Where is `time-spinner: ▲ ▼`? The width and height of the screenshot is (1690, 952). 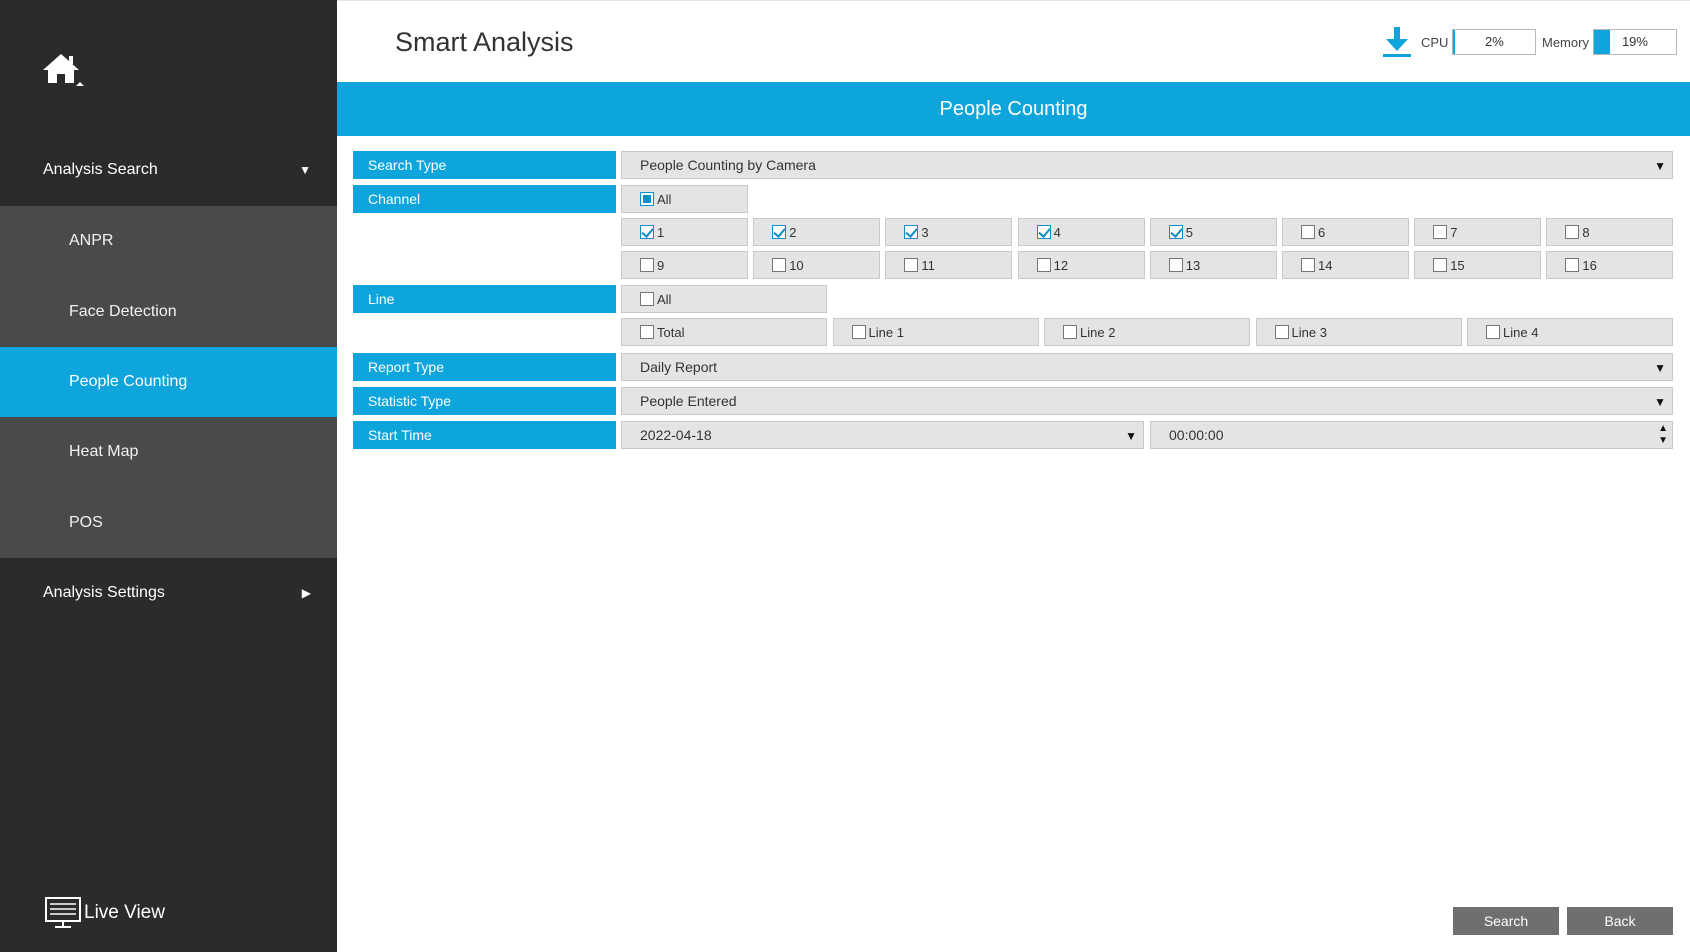 time-spinner: ▲ ▼ is located at coordinates (1663, 435).